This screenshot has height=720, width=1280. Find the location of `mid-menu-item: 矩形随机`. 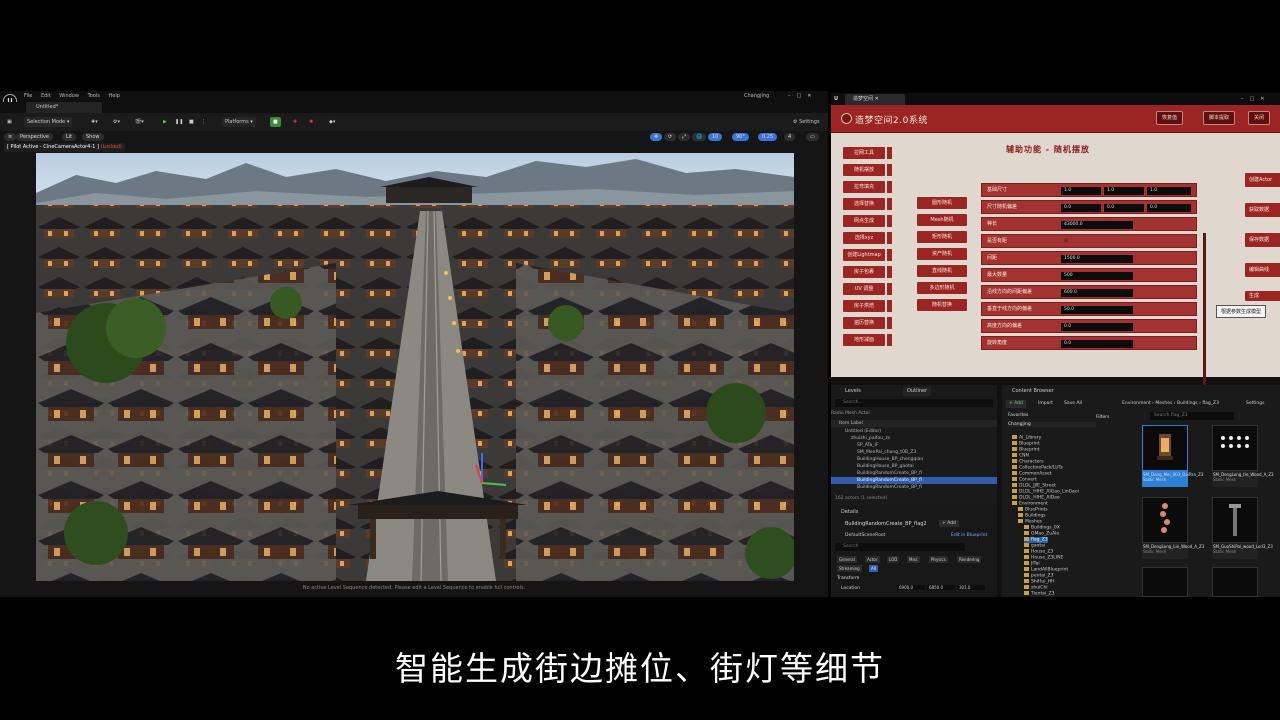

mid-menu-item: 矩形随机 is located at coordinates (942, 237).